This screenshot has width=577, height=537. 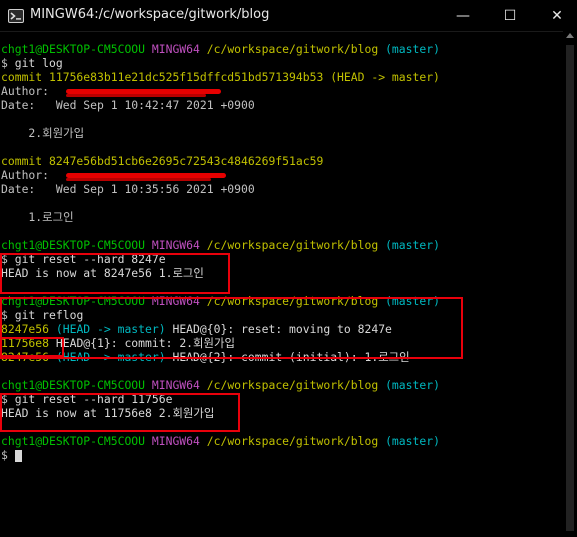 What do you see at coordinates (570, 35) in the screenshot?
I see `scroll-up-arrow-icon` at bounding box center [570, 35].